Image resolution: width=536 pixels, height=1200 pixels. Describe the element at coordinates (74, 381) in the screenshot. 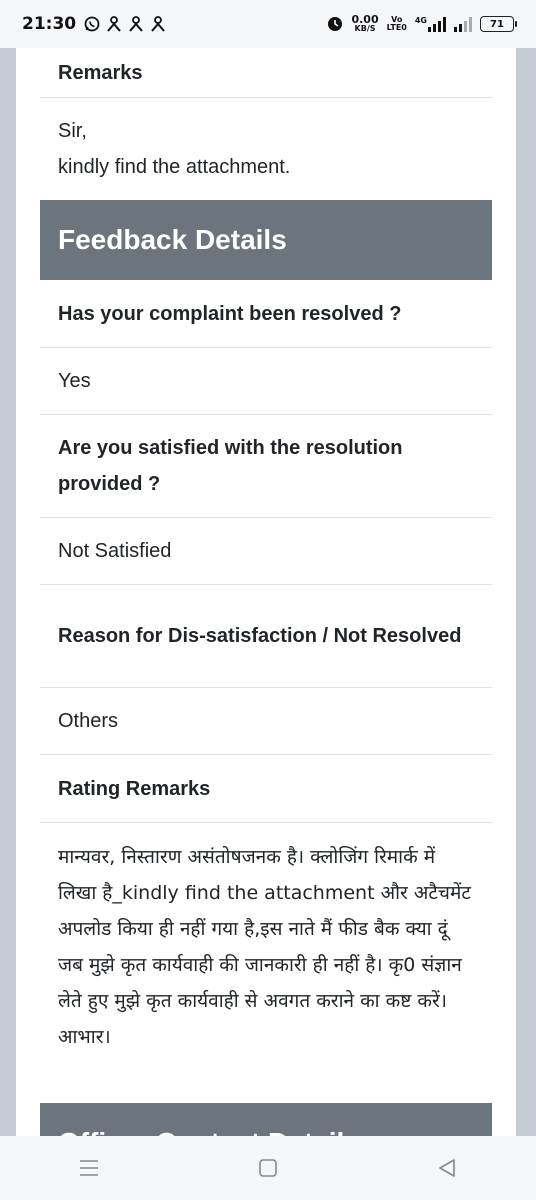

I see `answer-resolved: Yes` at that location.